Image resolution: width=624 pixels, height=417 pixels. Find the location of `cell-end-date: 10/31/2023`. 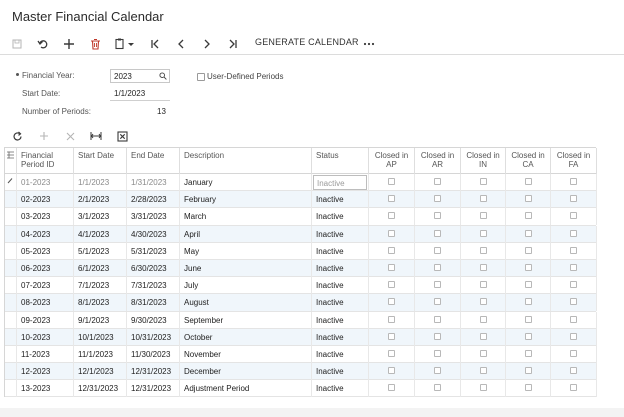

cell-end-date: 10/31/2023 is located at coordinates (153, 337).